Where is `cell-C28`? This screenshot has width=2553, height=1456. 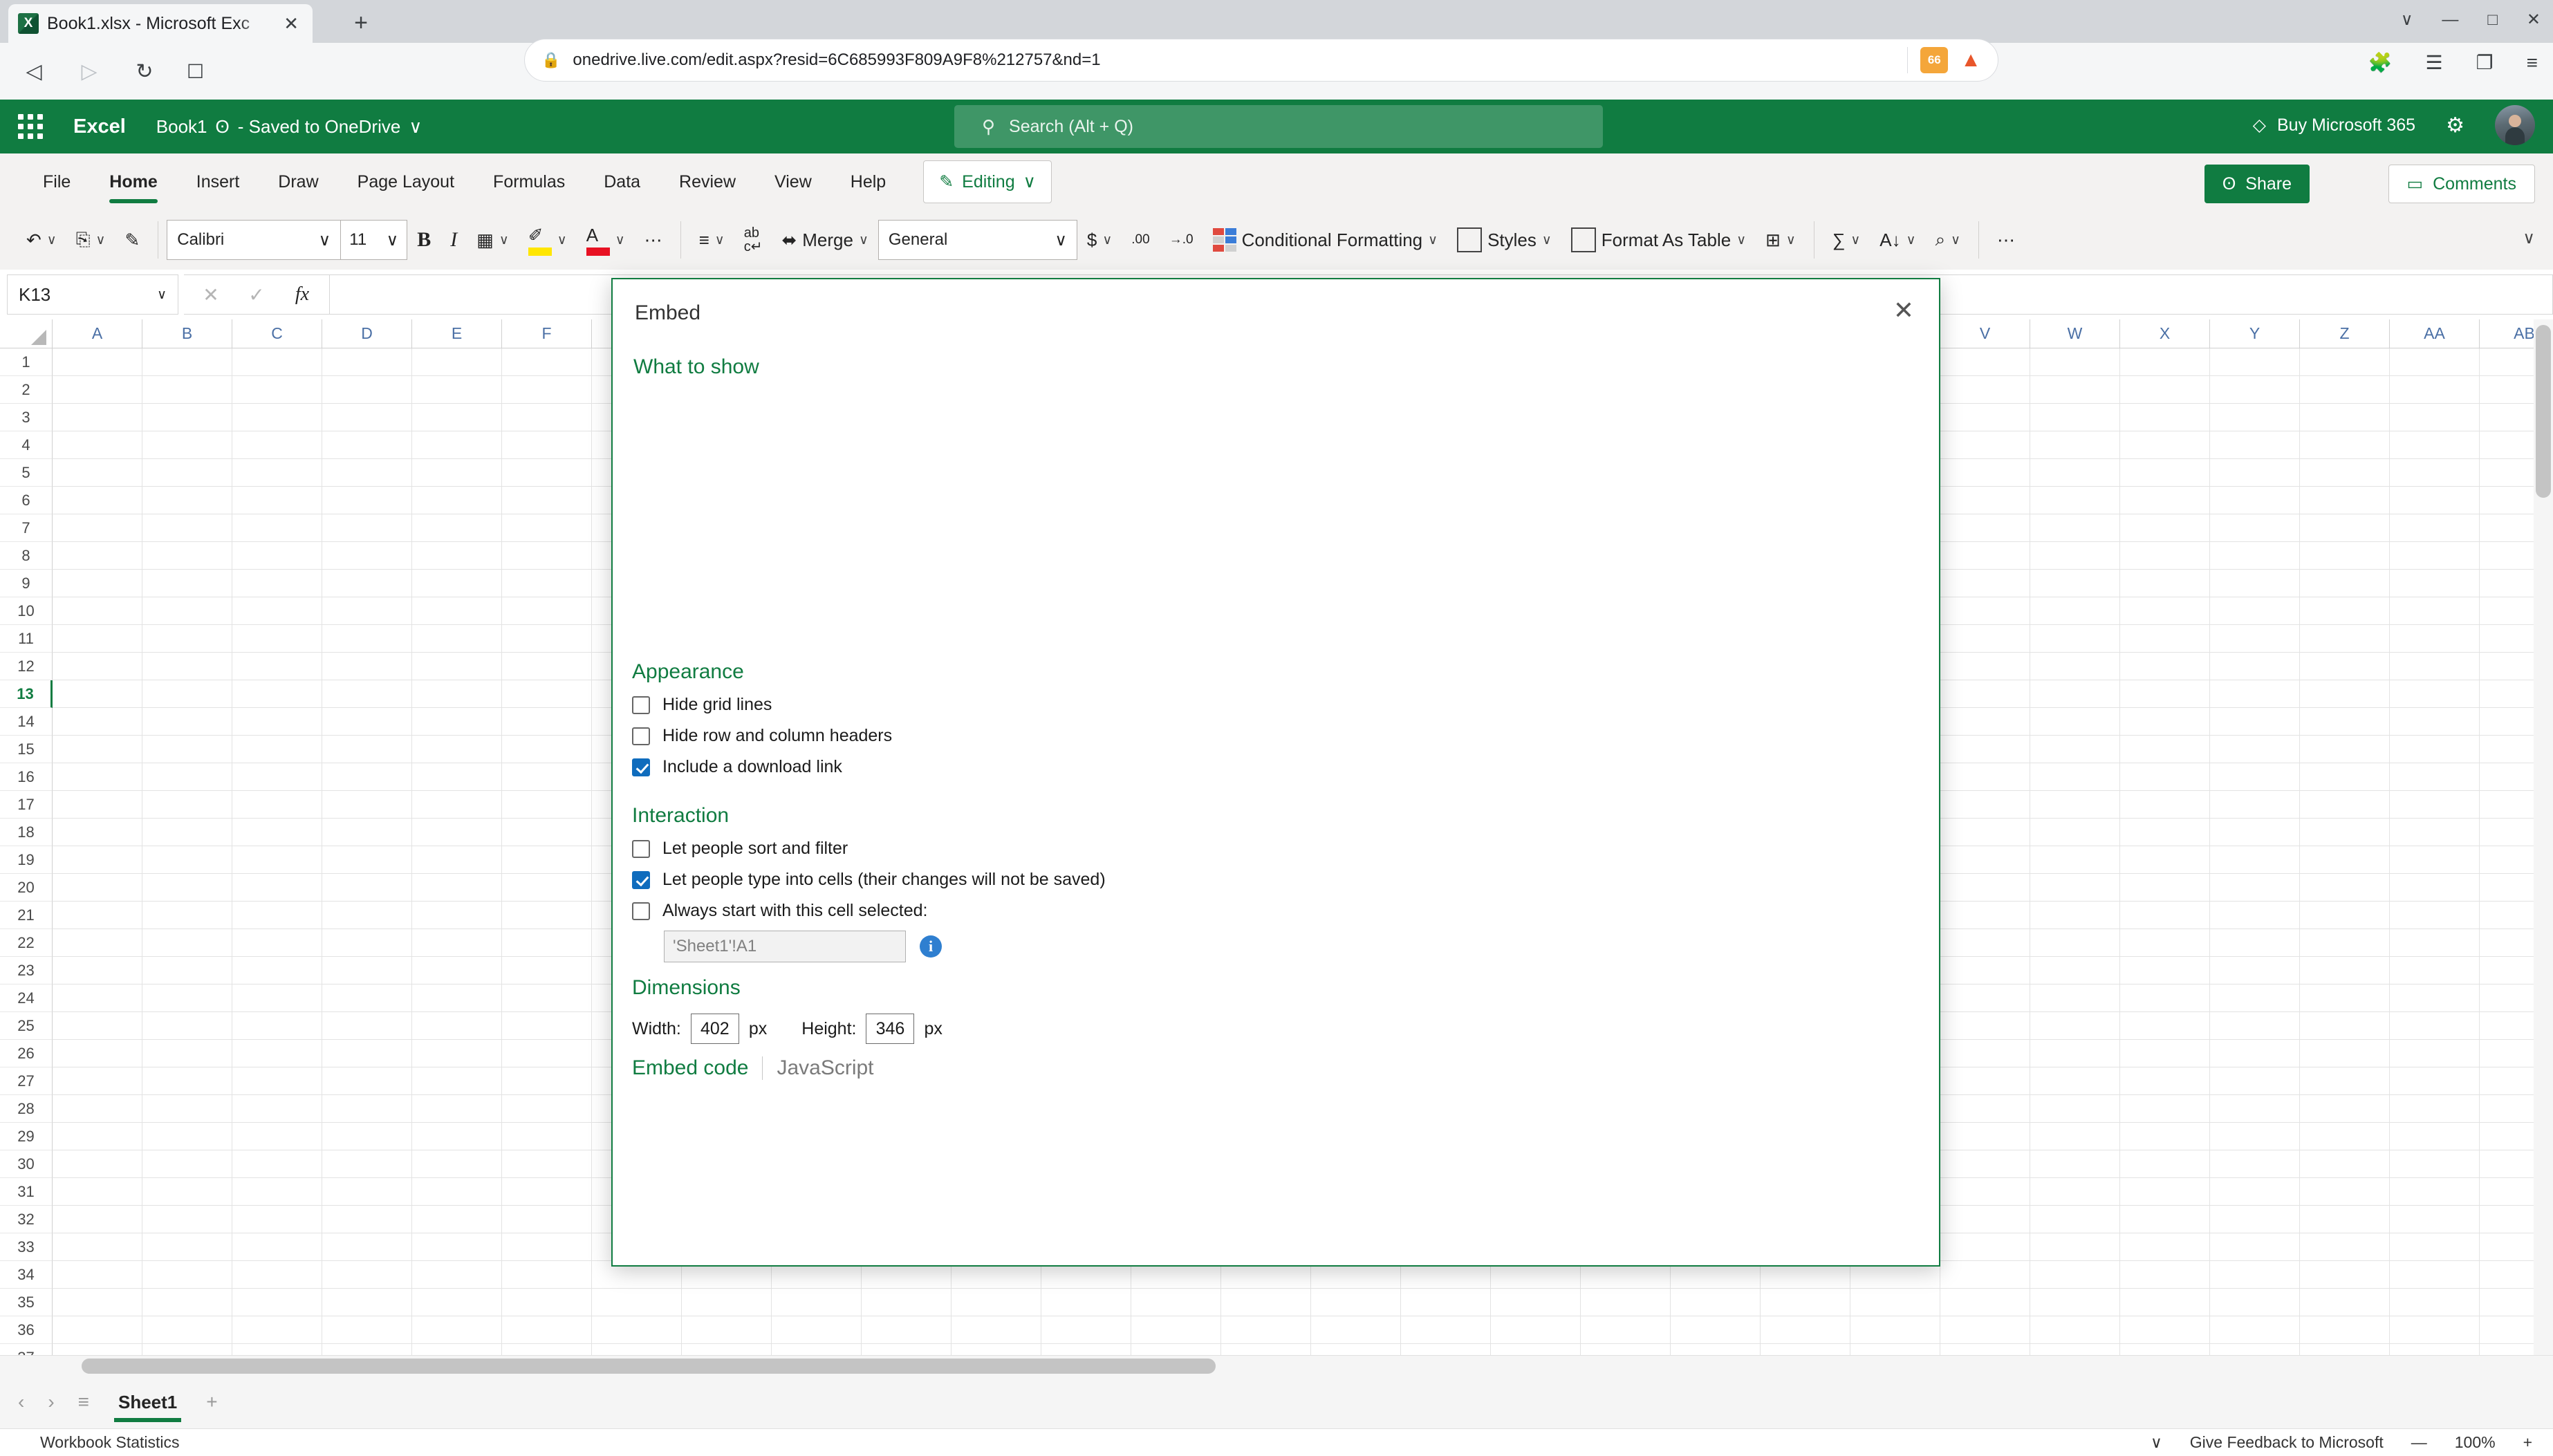
cell-C28 is located at coordinates (277, 1109).